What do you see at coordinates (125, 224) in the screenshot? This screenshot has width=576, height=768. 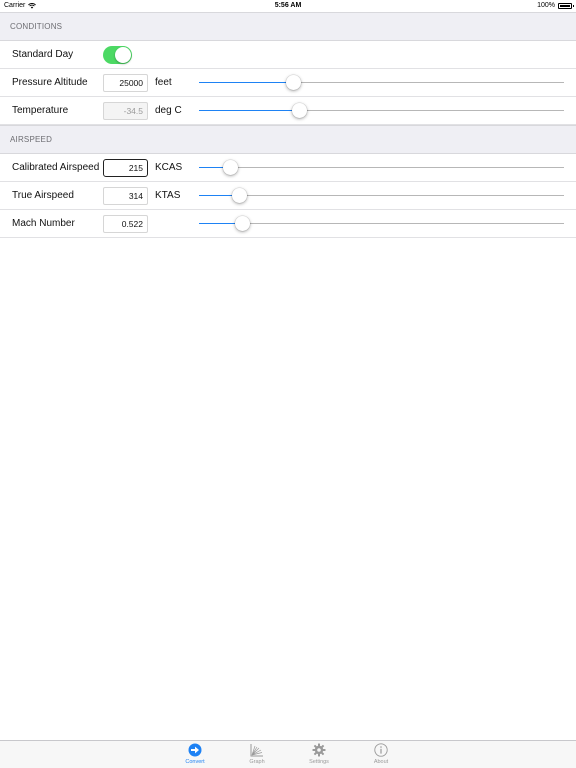 I see `mach-number-field` at bounding box center [125, 224].